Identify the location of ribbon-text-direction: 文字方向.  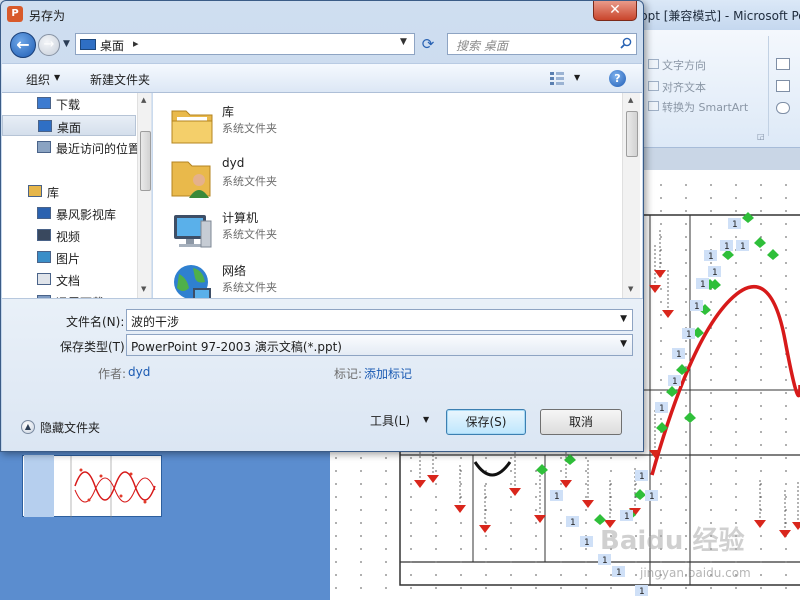
(684, 65).